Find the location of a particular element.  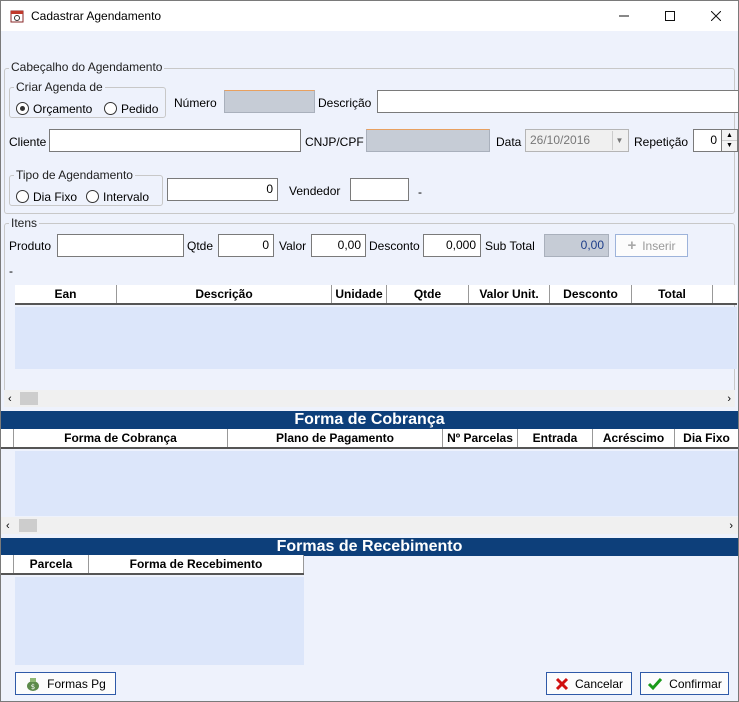

cobranca-grid-body is located at coordinates (376, 483).